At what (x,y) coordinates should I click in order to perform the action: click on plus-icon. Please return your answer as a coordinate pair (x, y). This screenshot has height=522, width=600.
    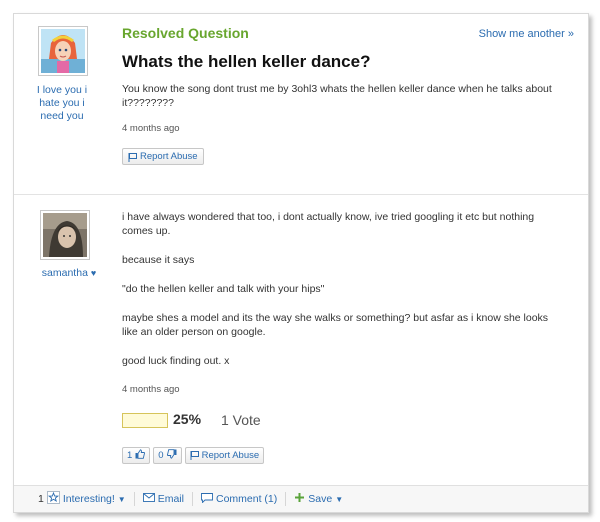
    Looking at the image, I should click on (299, 499).